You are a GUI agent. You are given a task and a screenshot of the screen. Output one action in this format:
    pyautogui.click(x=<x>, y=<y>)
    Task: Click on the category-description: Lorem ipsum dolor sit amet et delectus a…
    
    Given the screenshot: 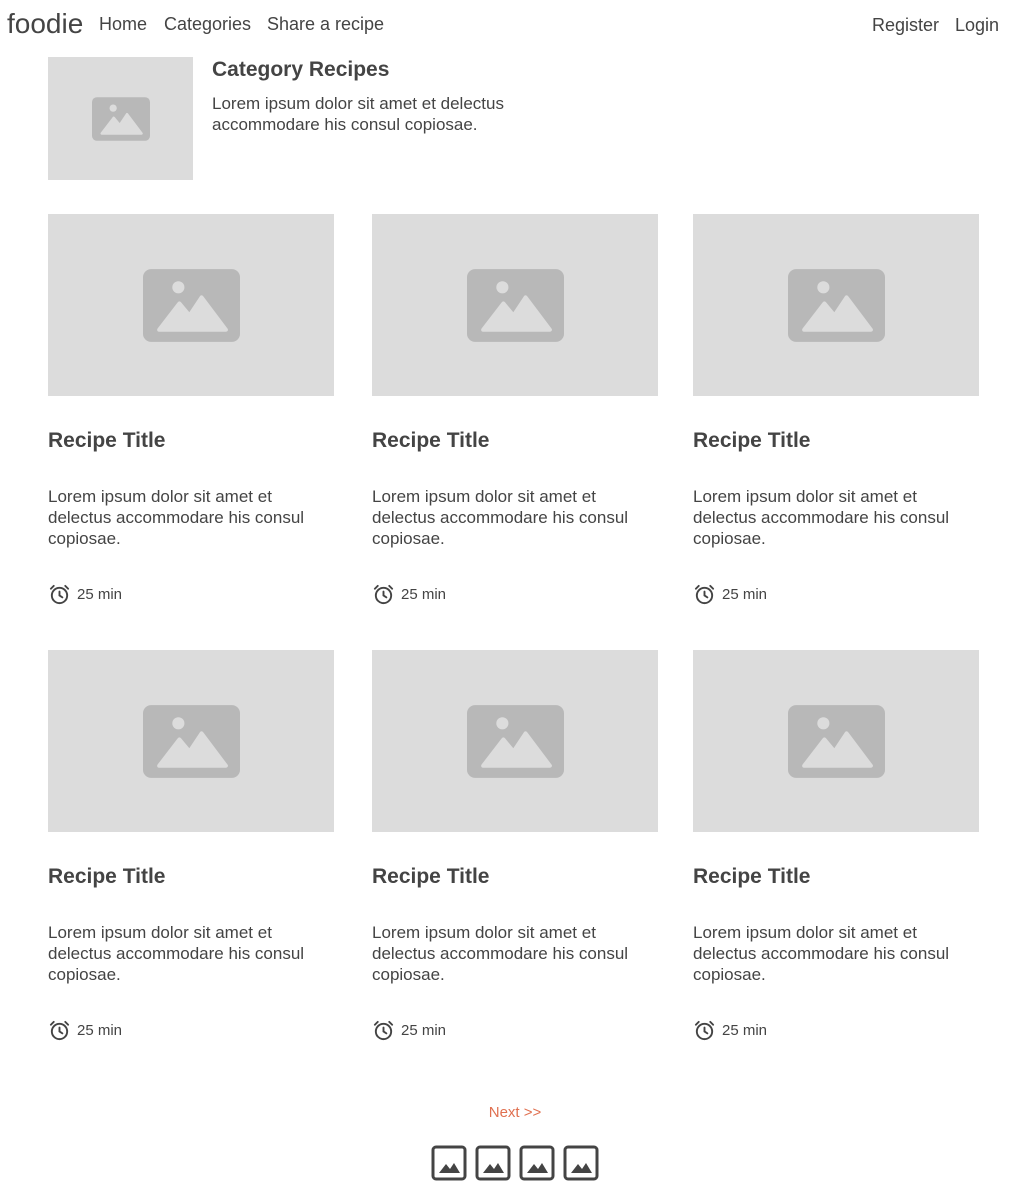 What is the action you would take?
    pyautogui.click(x=358, y=114)
    